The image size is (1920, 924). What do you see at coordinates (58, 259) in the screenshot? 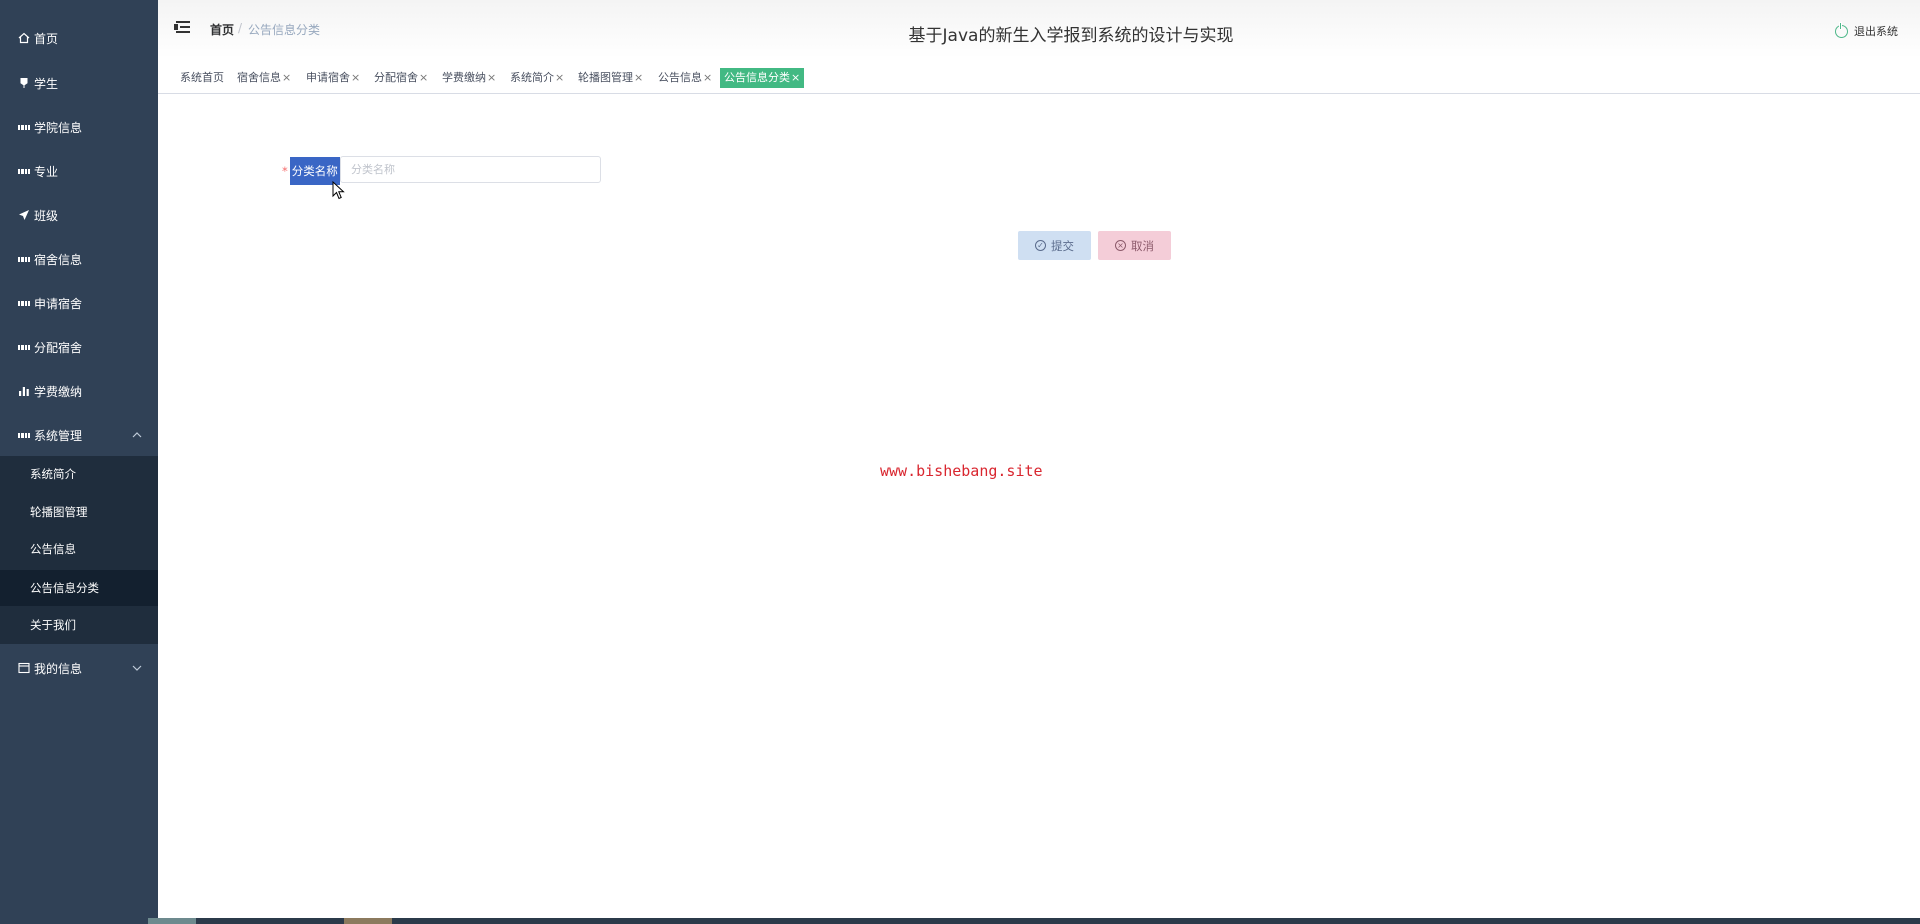
I see `sidebar-item-label: 宿舍信息` at bounding box center [58, 259].